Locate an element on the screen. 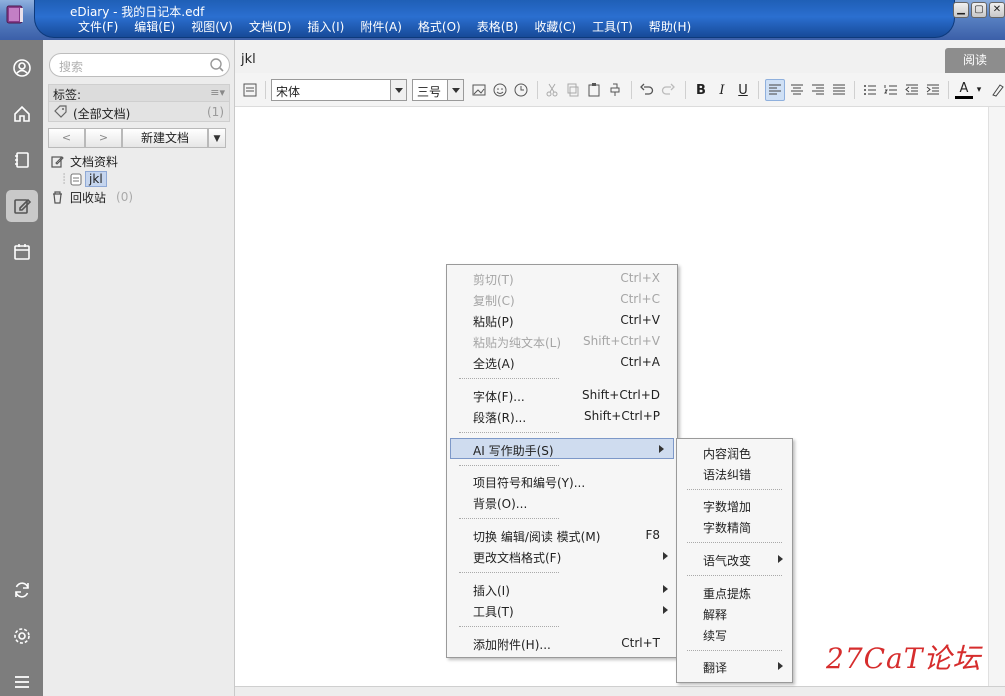  menu-attachment: 附件(A) is located at coordinates (381, 26).